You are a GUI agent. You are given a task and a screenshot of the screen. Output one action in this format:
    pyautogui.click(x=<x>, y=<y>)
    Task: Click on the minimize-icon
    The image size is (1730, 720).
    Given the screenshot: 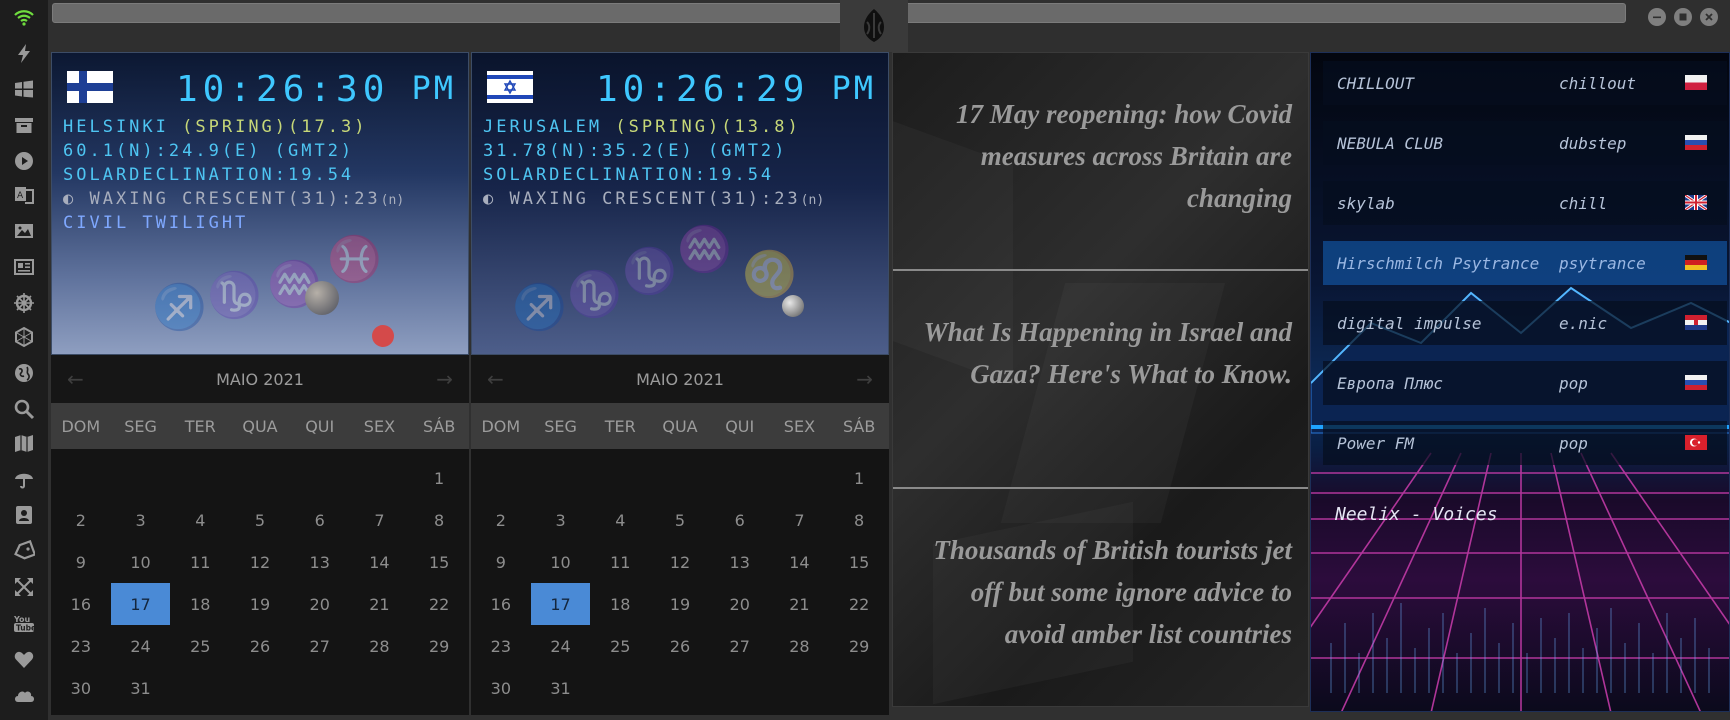 What is the action you would take?
    pyautogui.click(x=1657, y=17)
    